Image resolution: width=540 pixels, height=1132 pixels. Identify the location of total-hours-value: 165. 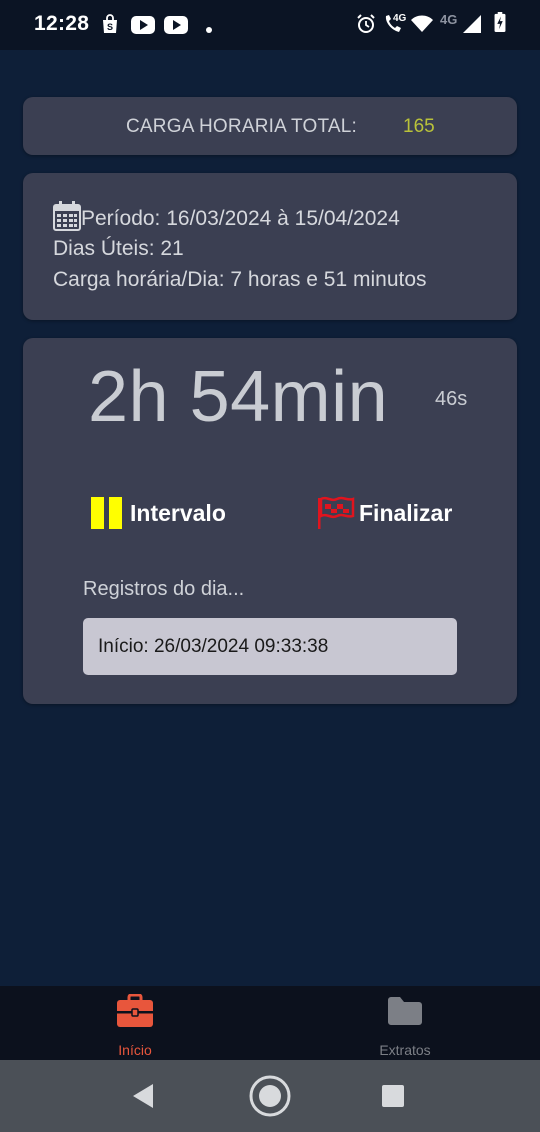
(419, 126).